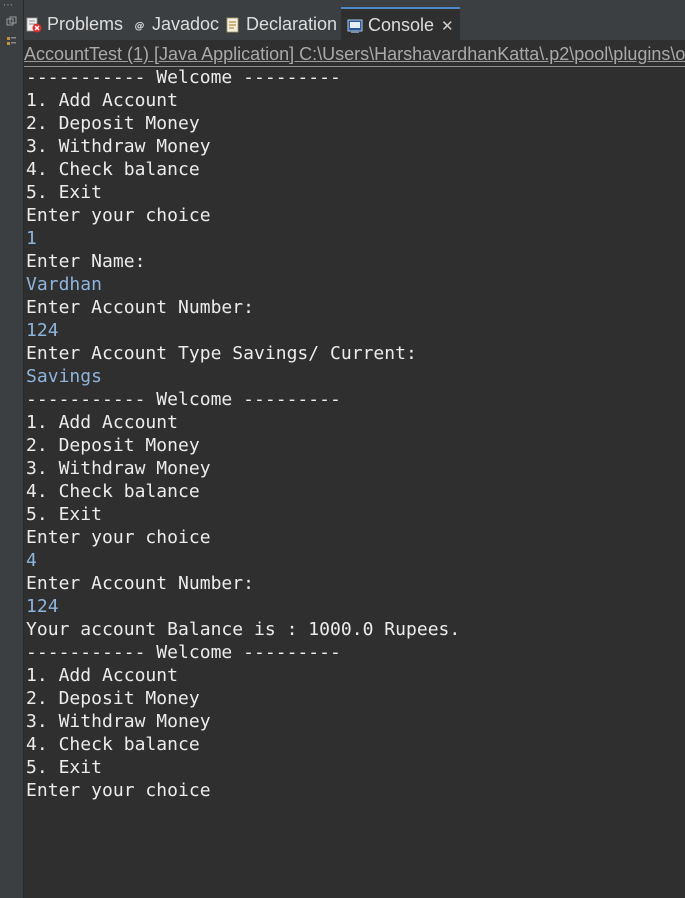  I want to click on view-tab-bar: Problems @ Javadoc Declaration Console ✕, so click(354, 21).